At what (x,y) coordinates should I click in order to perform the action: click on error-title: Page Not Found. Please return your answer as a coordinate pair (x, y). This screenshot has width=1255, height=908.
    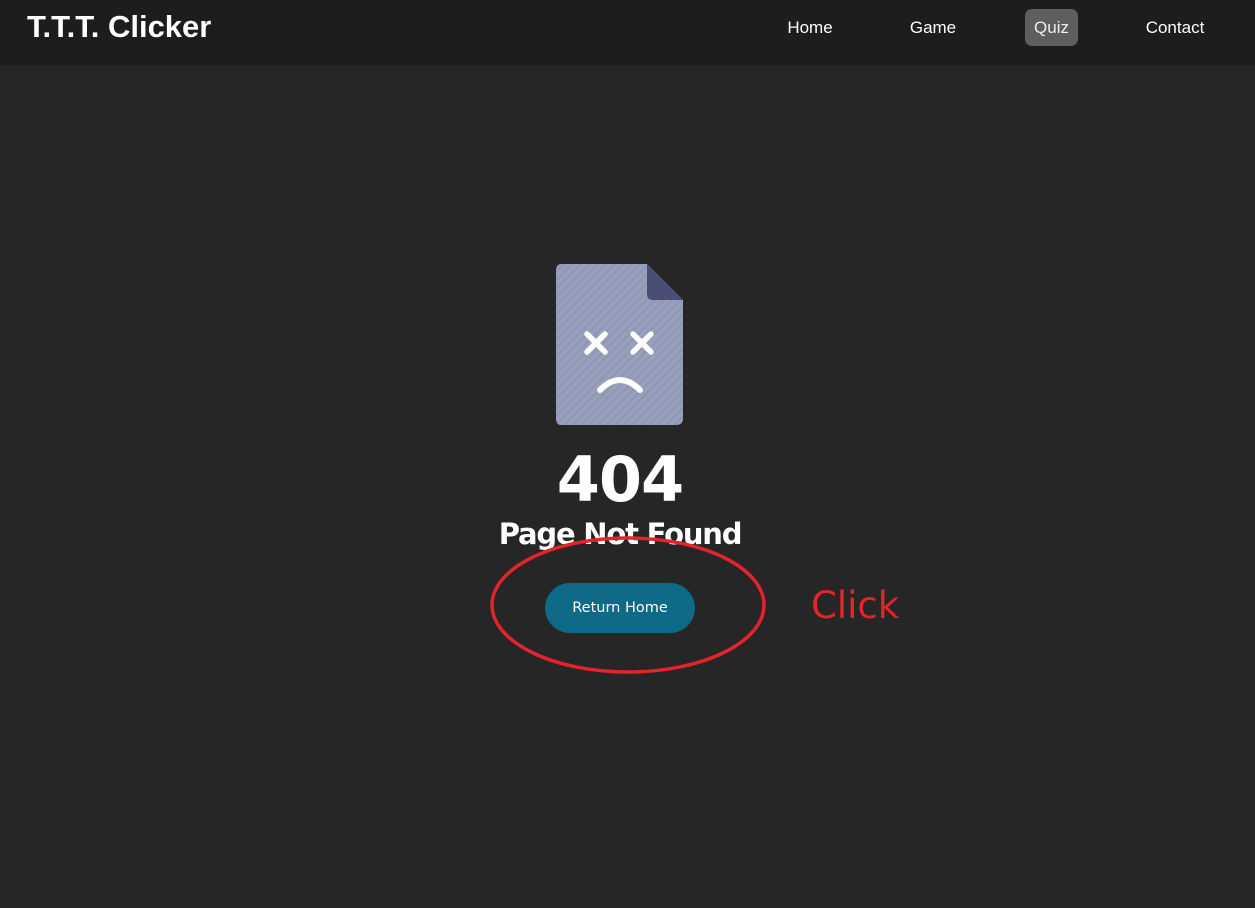
    Looking at the image, I should click on (620, 534).